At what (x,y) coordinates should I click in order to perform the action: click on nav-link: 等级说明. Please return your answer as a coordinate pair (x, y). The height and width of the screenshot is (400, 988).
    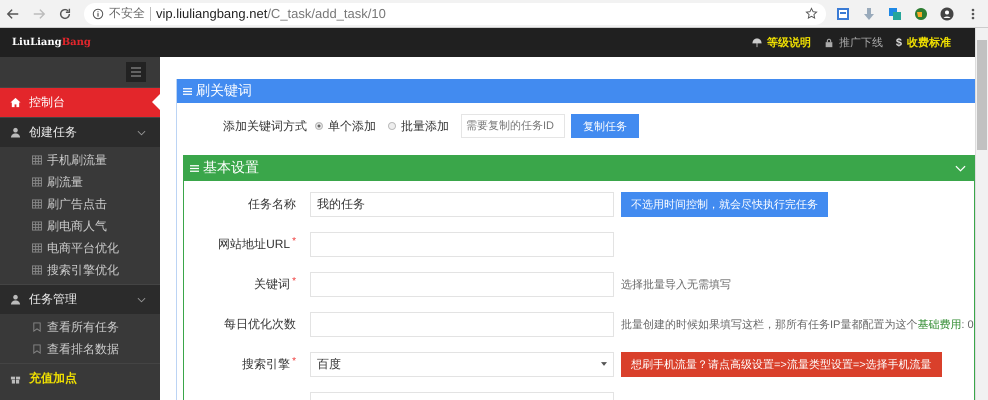
    Looking at the image, I should click on (788, 42).